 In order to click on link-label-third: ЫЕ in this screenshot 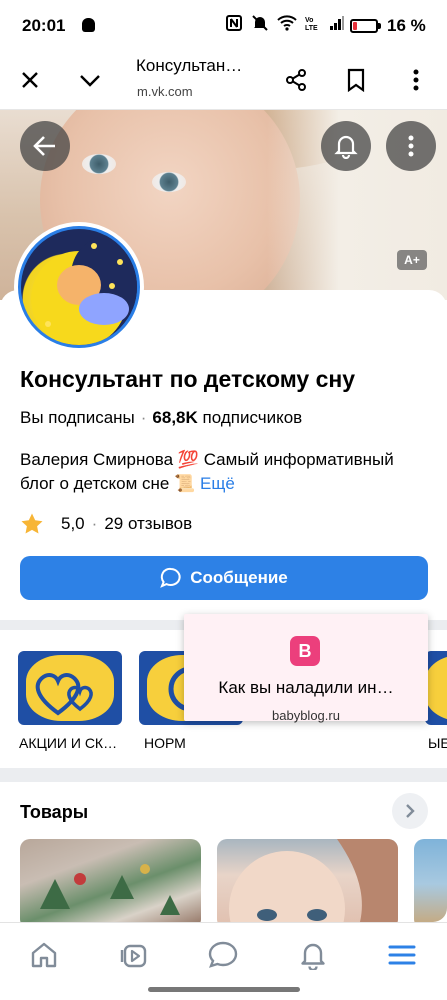, I will do `click(437, 743)`.